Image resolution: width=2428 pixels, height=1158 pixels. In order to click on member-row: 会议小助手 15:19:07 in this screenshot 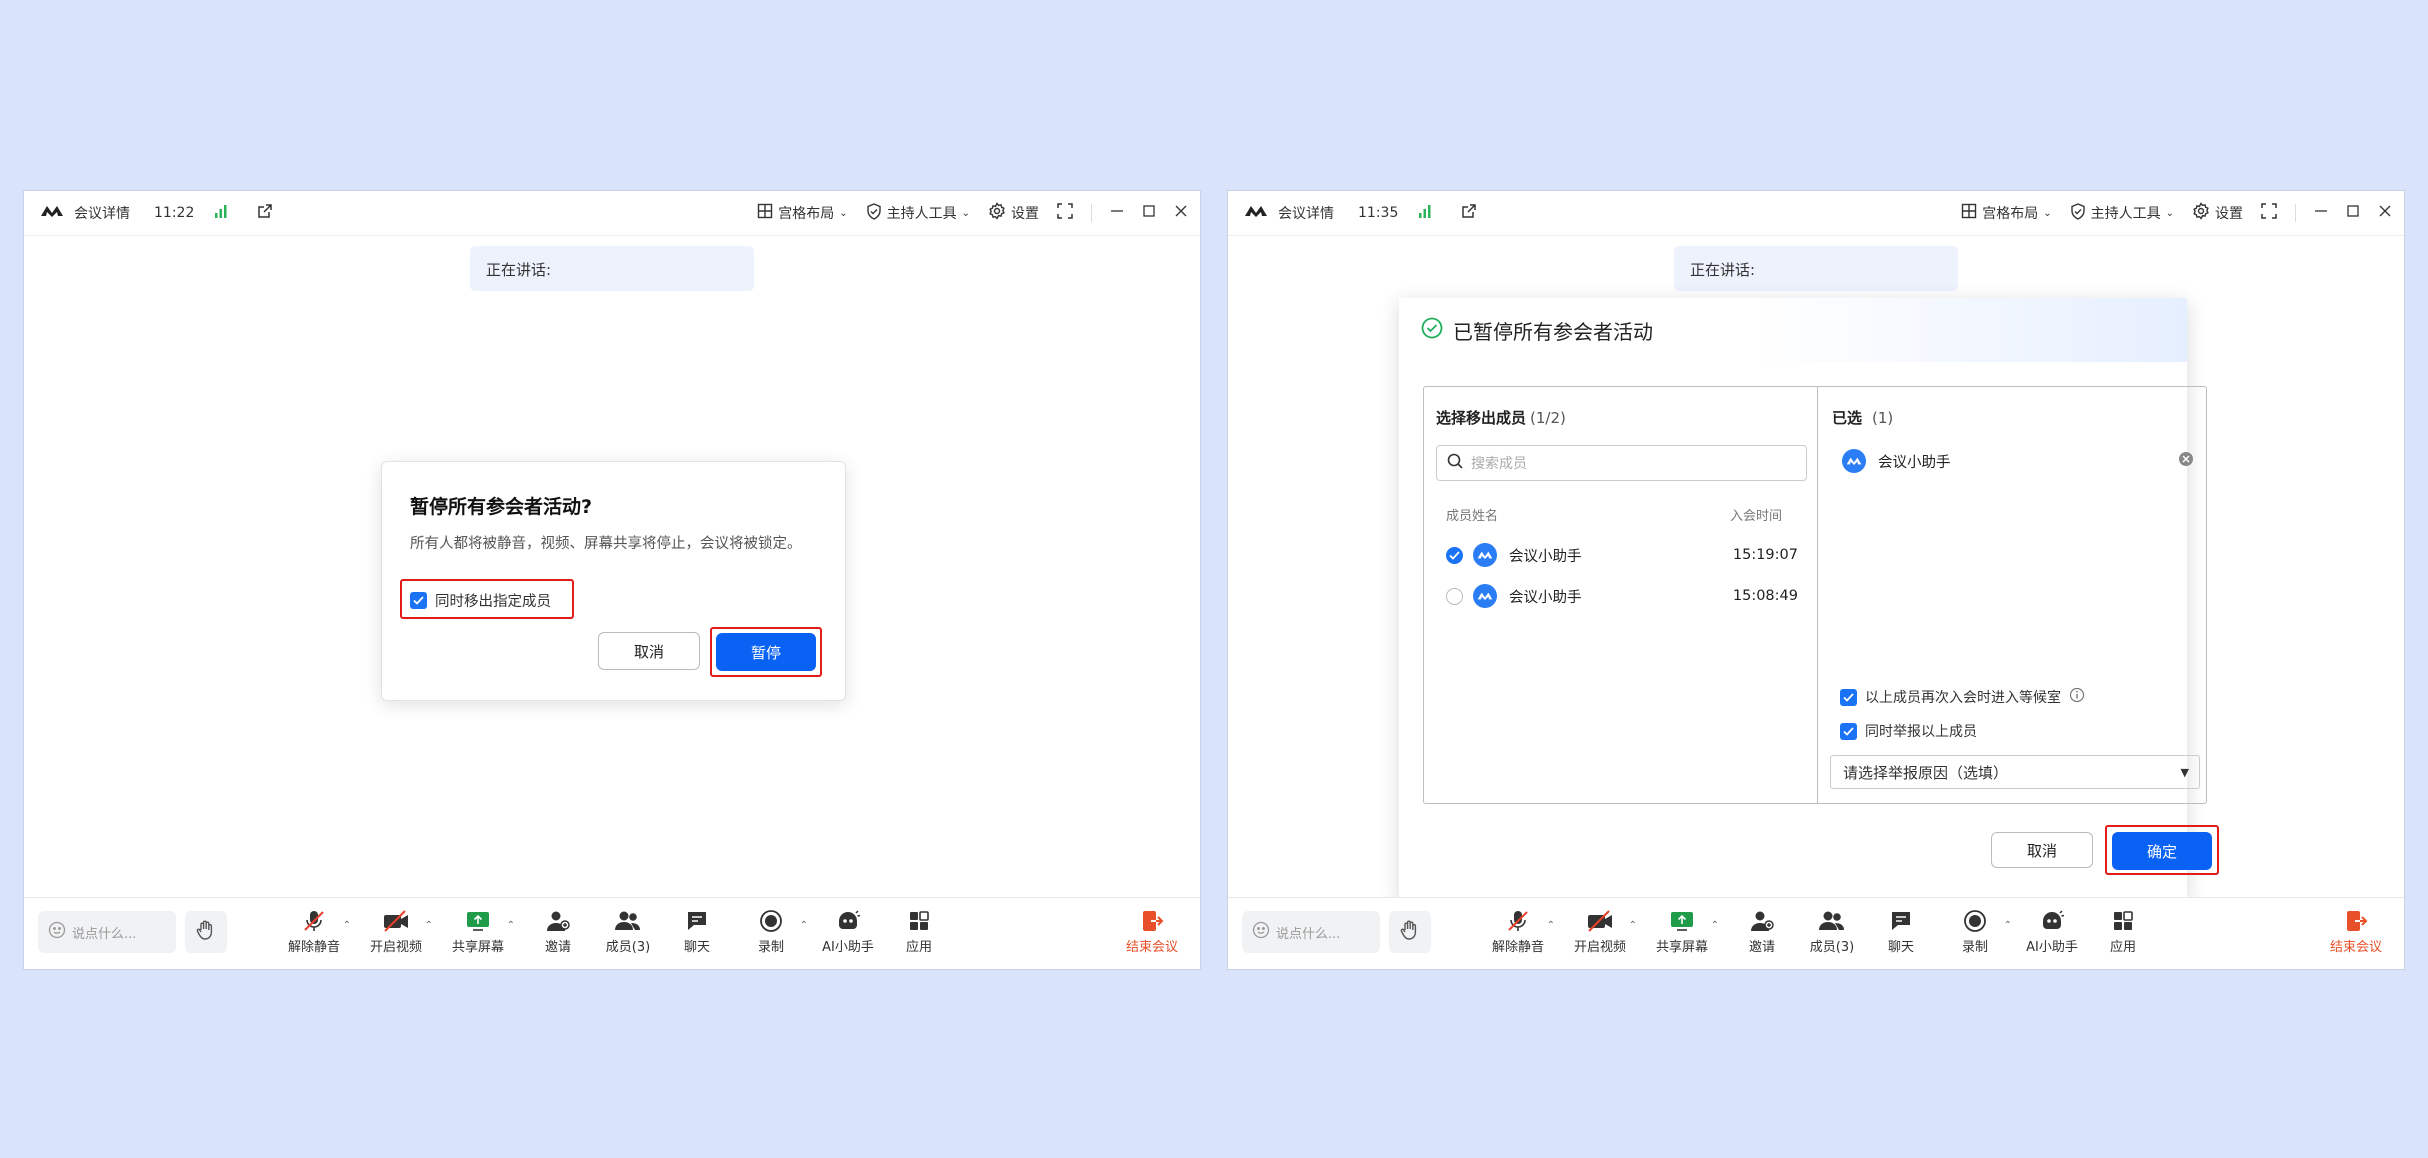, I will do `click(1626, 555)`.